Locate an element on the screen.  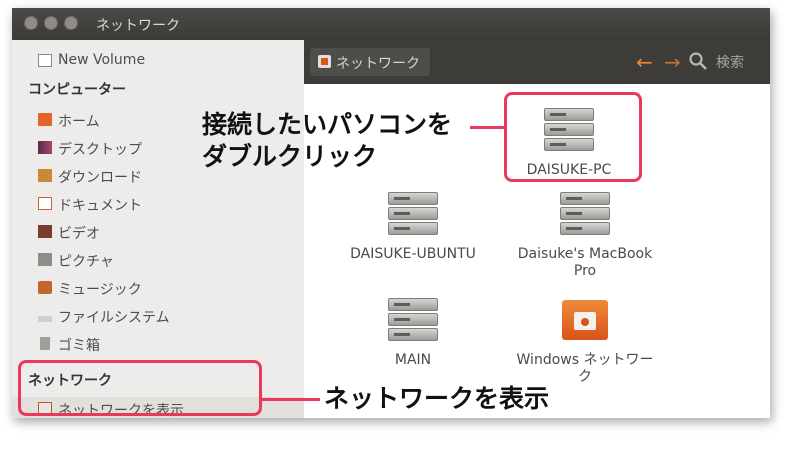
network-item-windows-network: Windows ネットワーク is located at coordinates (585, 342).